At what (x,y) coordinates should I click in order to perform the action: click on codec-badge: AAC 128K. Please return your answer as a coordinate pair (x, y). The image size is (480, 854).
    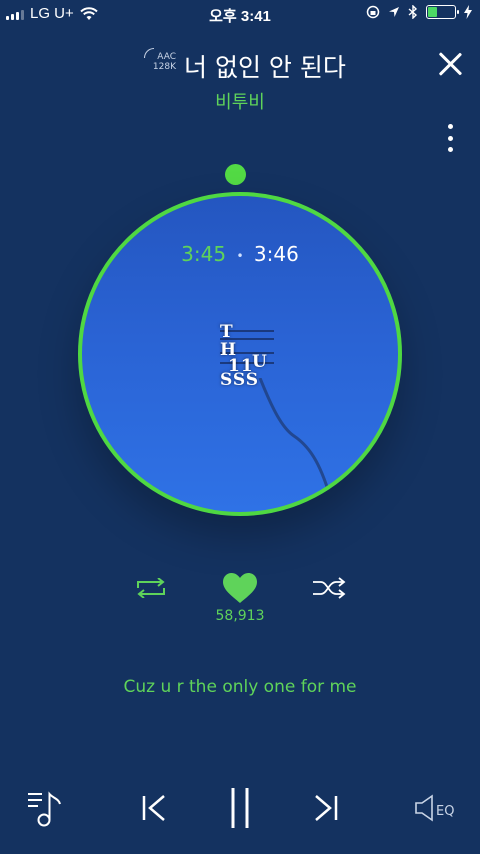
    Looking at the image, I should click on (161, 62).